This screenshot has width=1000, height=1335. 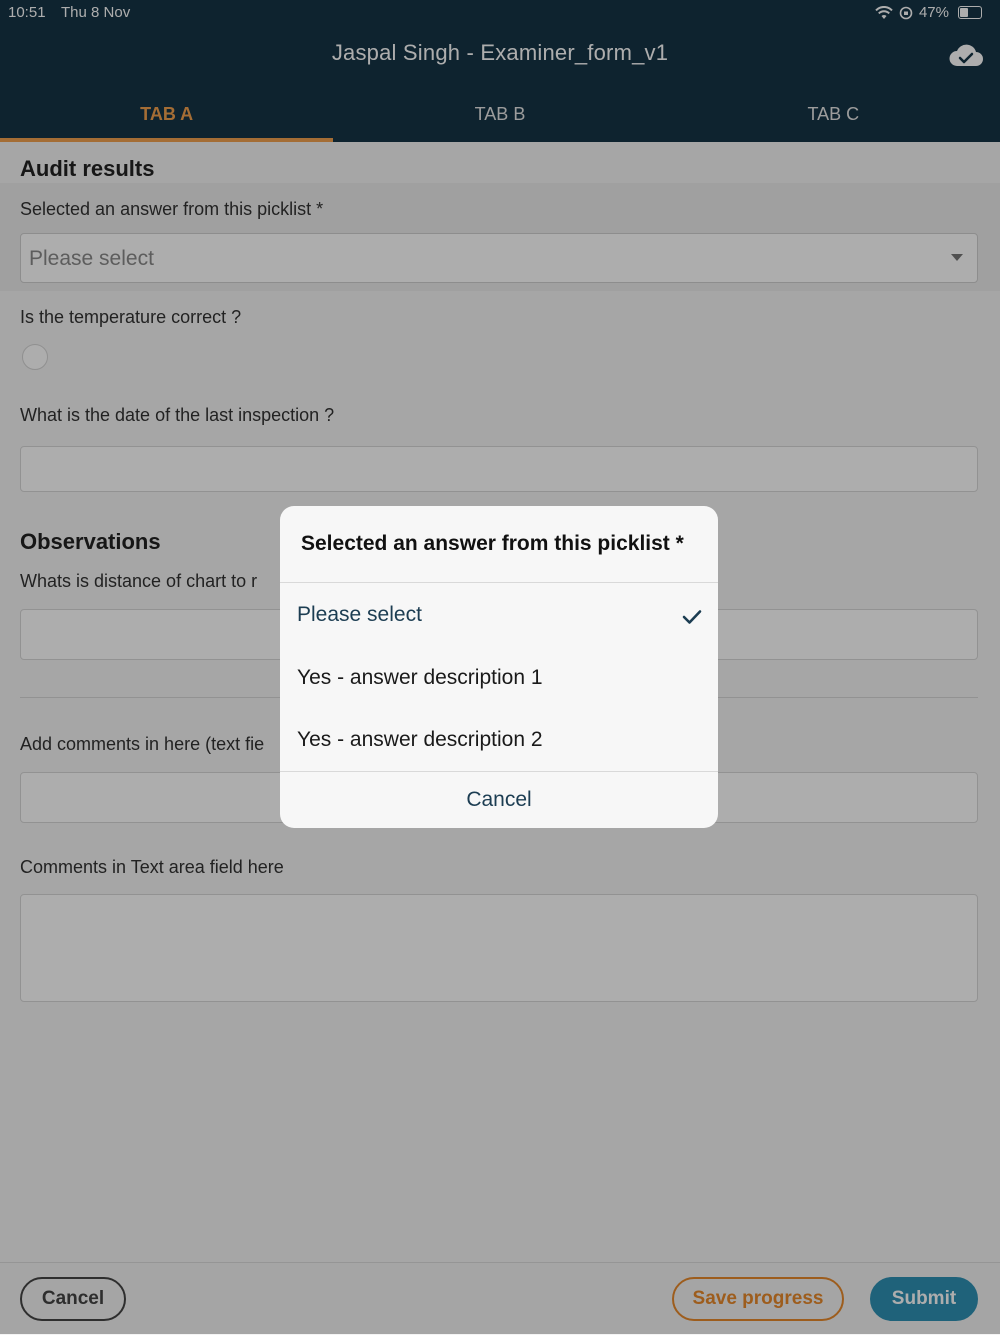 I want to click on dialog-title: Selected an answer from this picklist *, so click(x=499, y=544).